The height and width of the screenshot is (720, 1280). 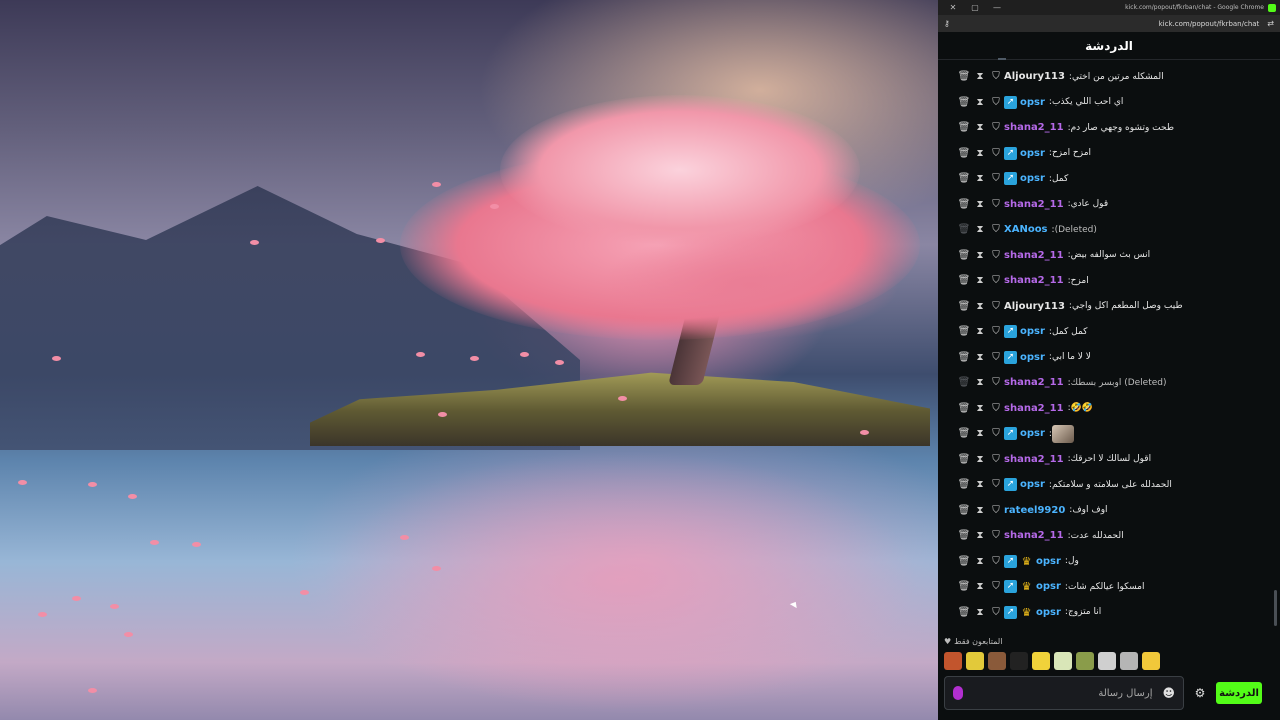 I want to click on microphone-icon, so click(x=958, y=693).